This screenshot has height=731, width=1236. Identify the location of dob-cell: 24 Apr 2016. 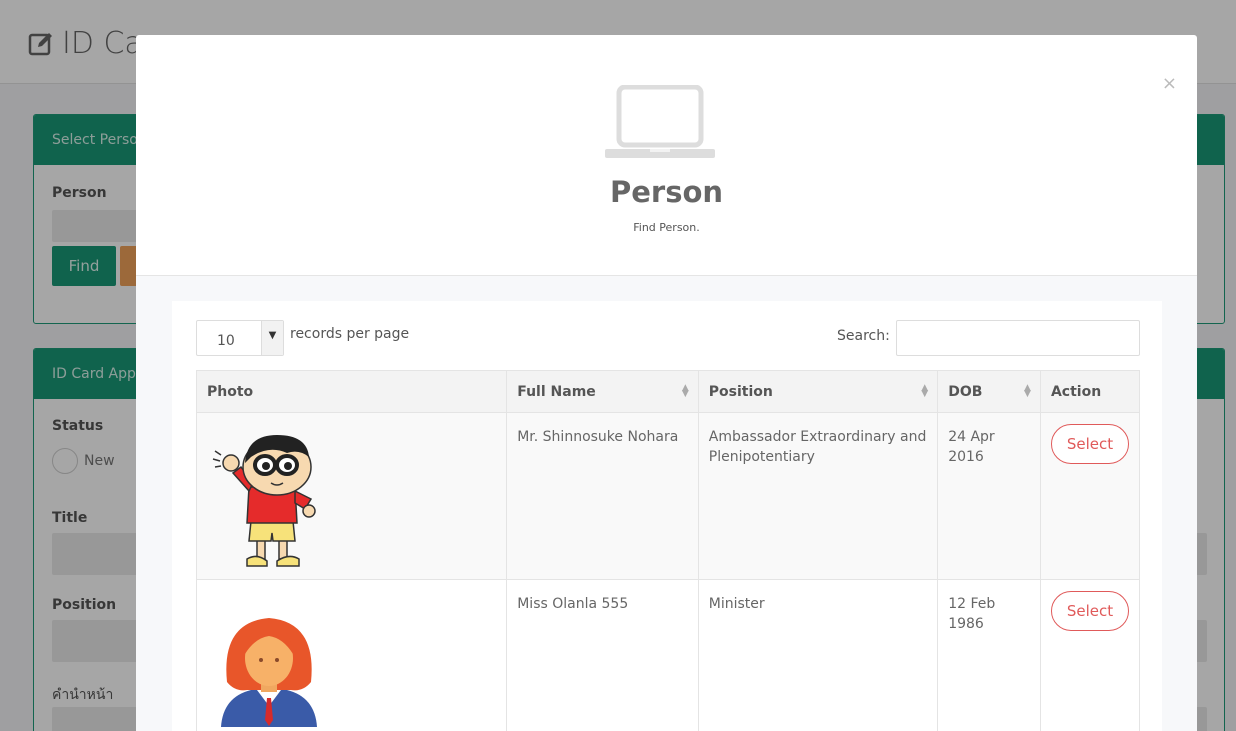
(989, 496).